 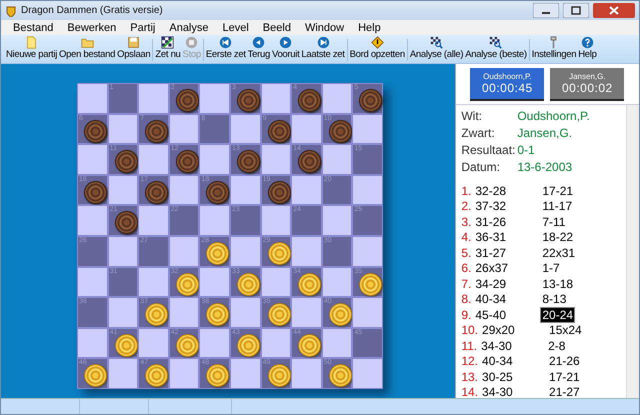 I want to click on move-notation: 18-22, so click(x=557, y=237).